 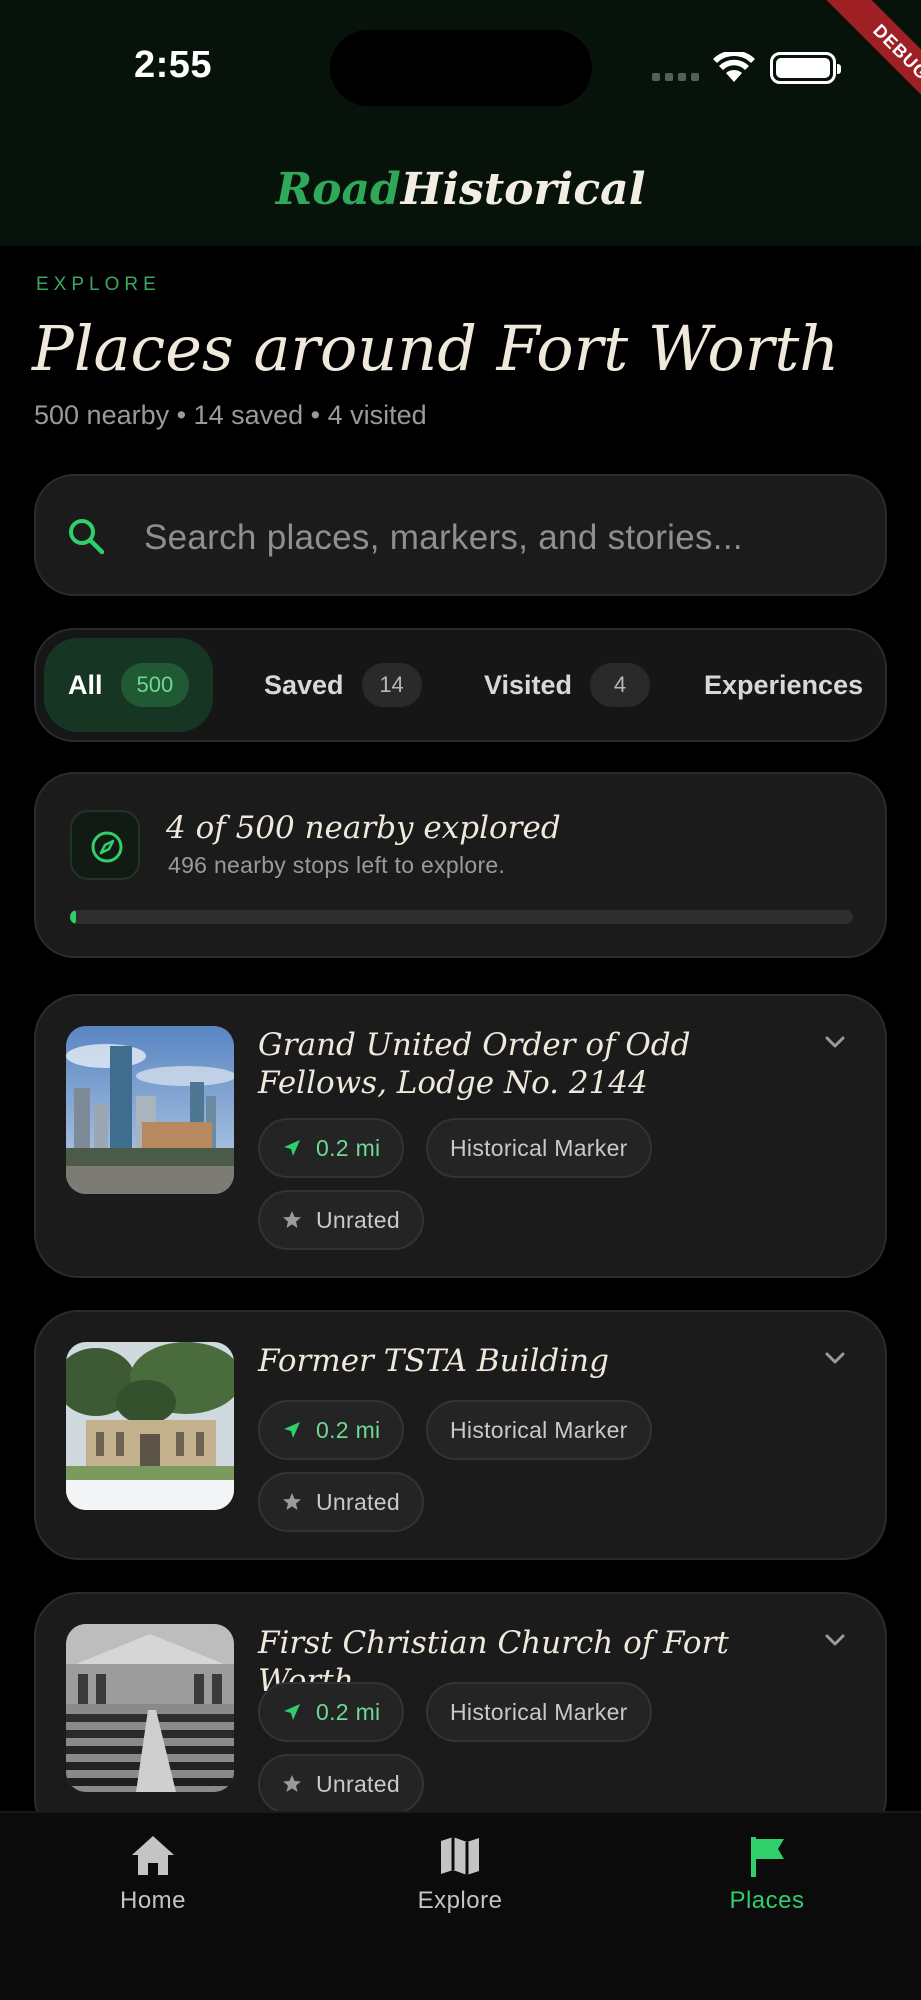 What do you see at coordinates (337, 865) in the screenshot?
I see `progress-subtitle: 496 nearby stops left to explore.` at bounding box center [337, 865].